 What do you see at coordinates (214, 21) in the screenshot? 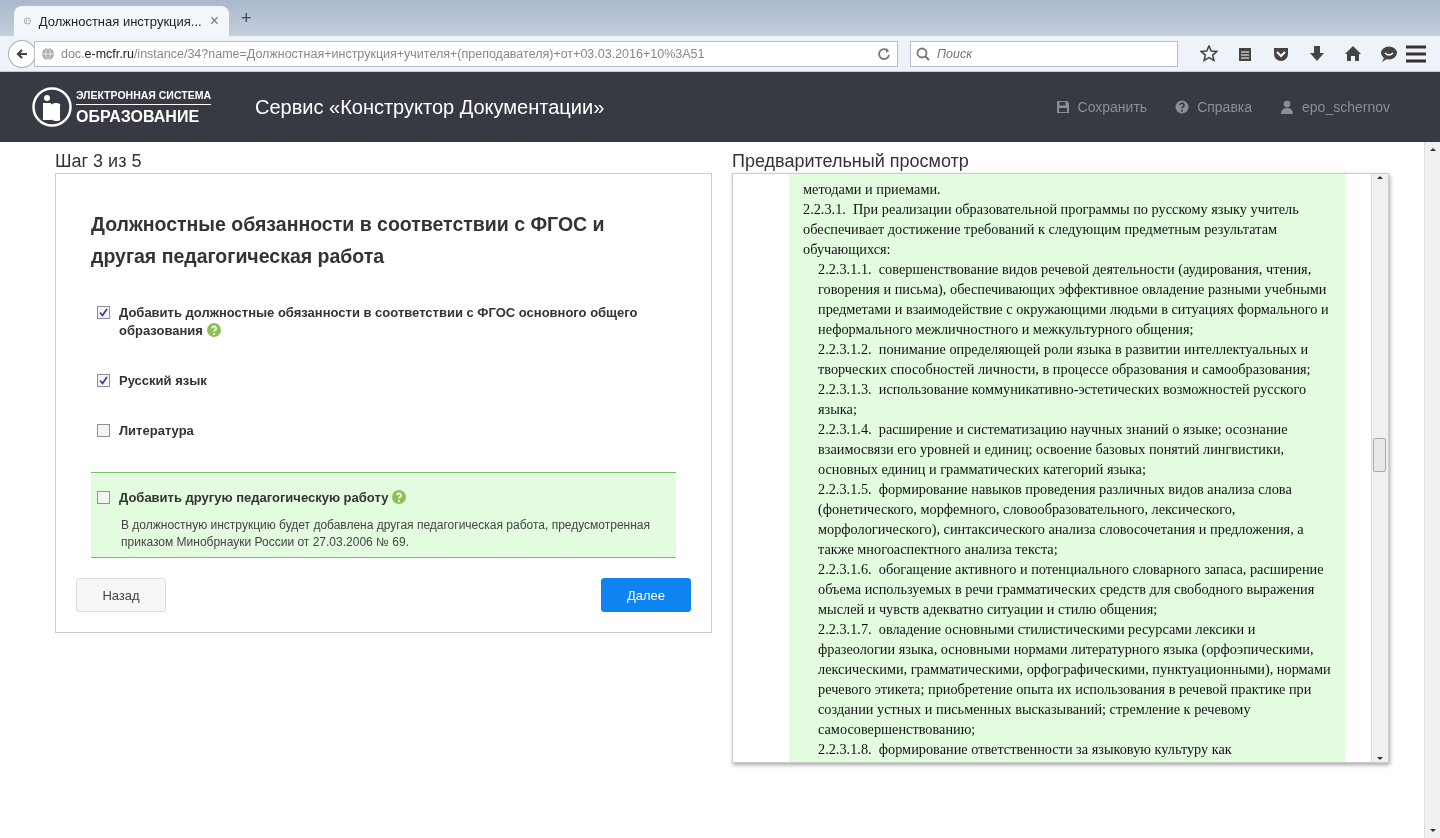
I see `close-icon: ×` at bounding box center [214, 21].